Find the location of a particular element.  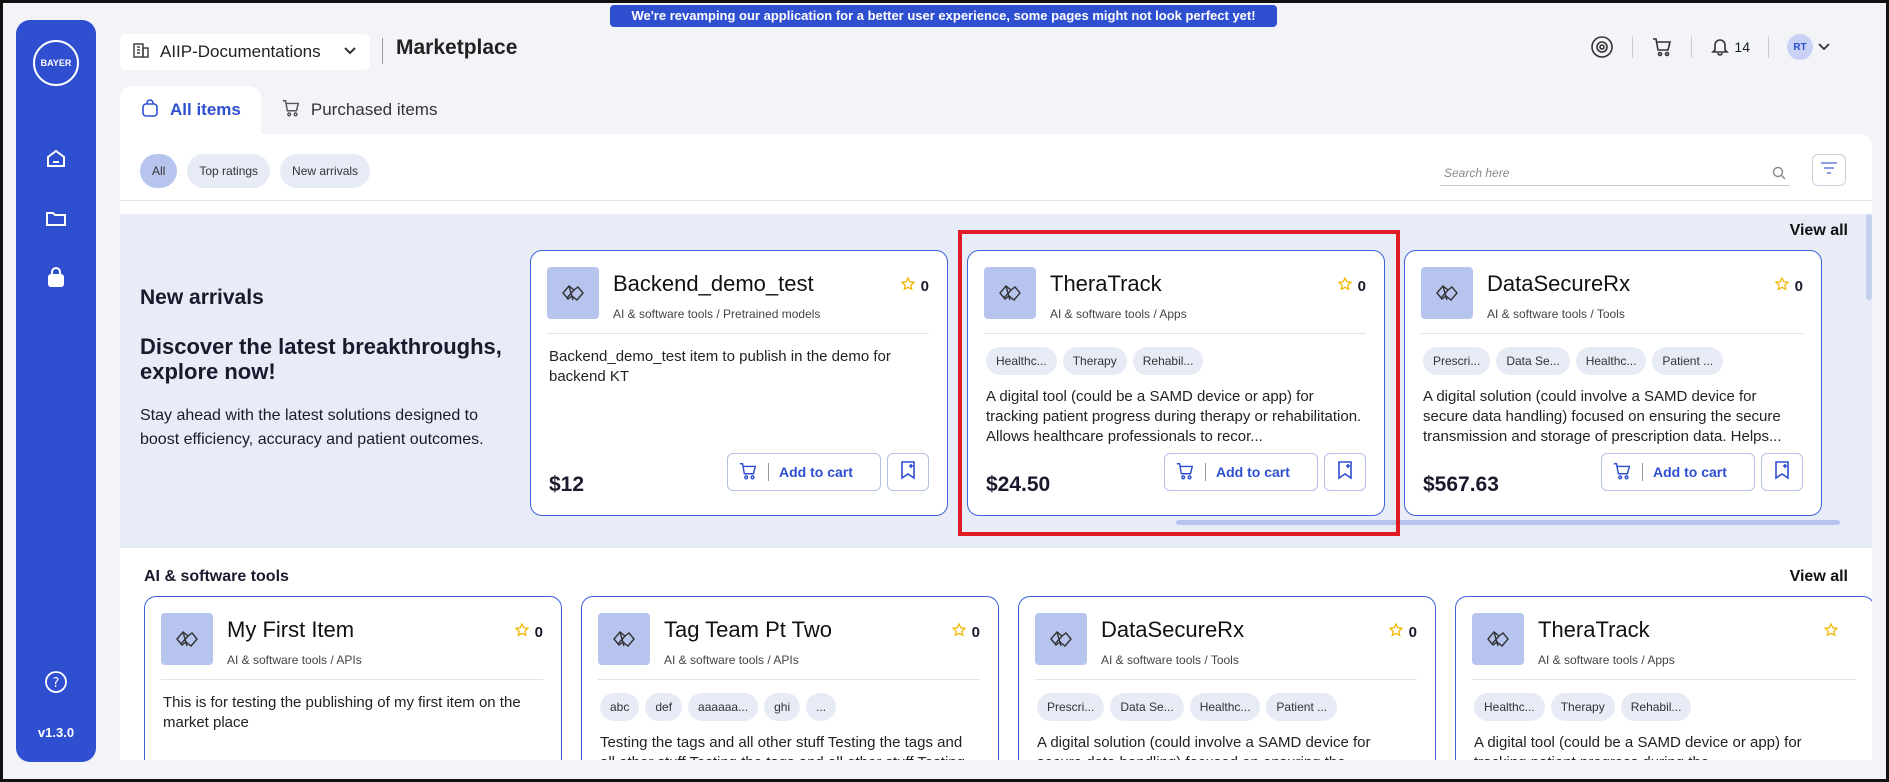

bayer-logo: BAYER is located at coordinates (56, 63).